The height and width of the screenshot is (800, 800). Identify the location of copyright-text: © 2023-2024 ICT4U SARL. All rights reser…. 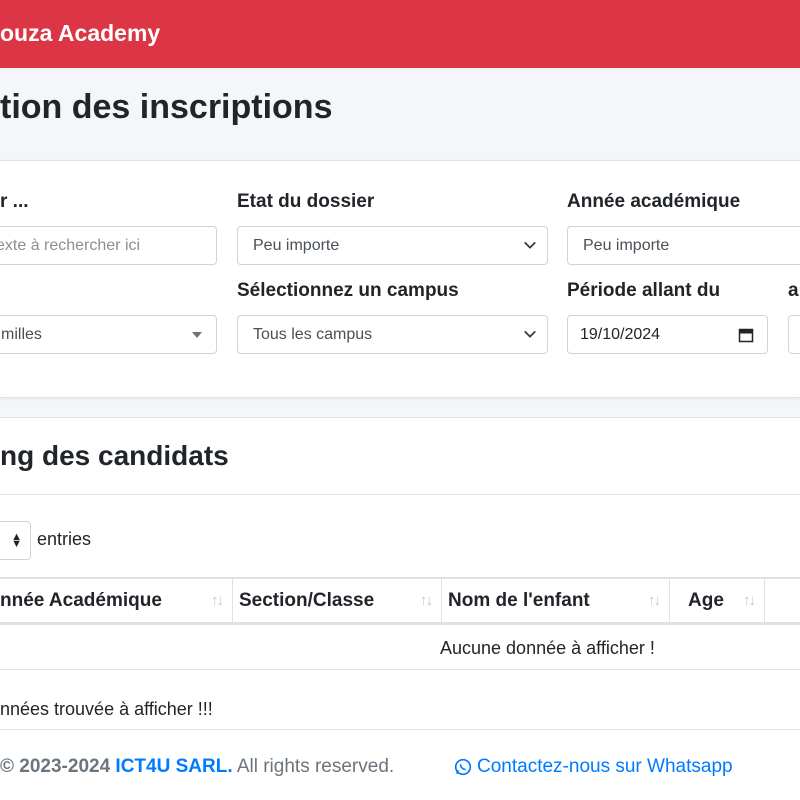
(197, 767).